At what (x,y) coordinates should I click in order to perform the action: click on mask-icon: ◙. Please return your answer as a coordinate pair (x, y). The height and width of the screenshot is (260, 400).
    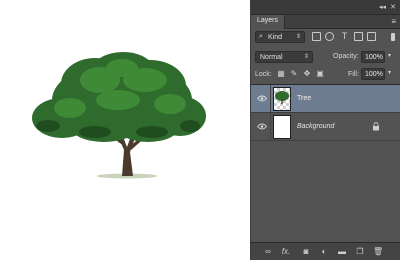
    Looking at the image, I should click on (306, 252).